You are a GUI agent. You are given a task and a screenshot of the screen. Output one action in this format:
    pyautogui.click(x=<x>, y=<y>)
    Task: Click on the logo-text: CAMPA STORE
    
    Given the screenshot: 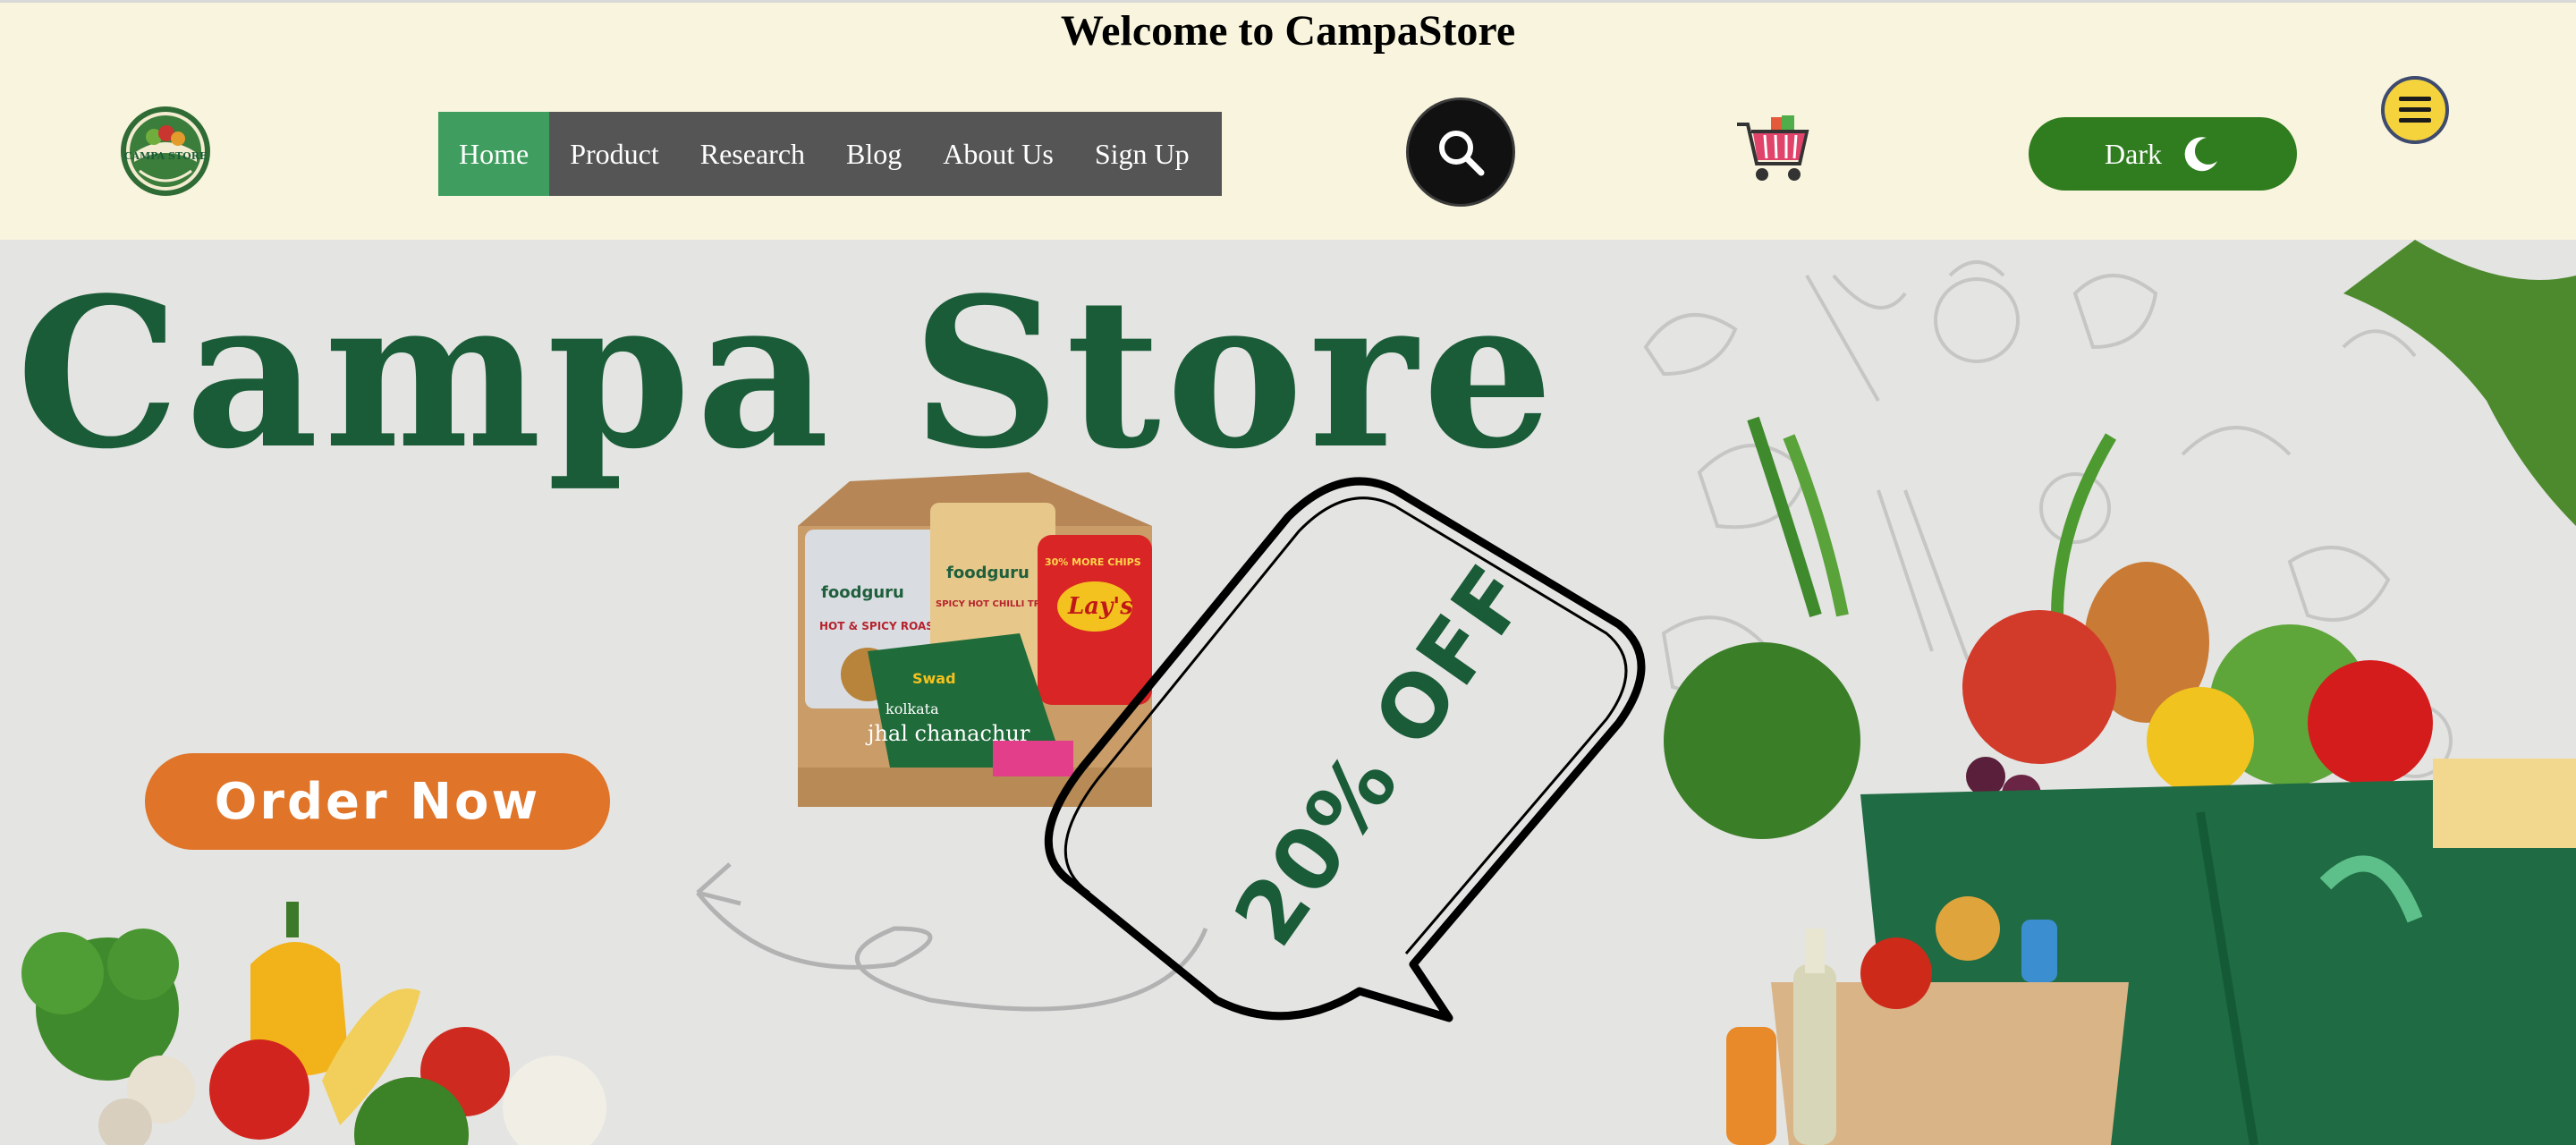 What is the action you would take?
    pyautogui.click(x=166, y=156)
    